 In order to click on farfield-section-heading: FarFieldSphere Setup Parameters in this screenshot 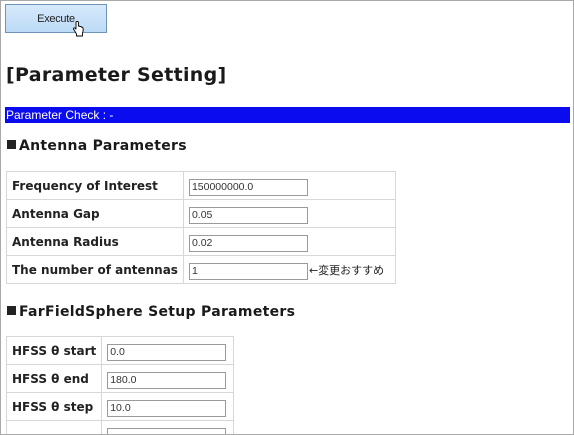, I will do `click(151, 312)`.